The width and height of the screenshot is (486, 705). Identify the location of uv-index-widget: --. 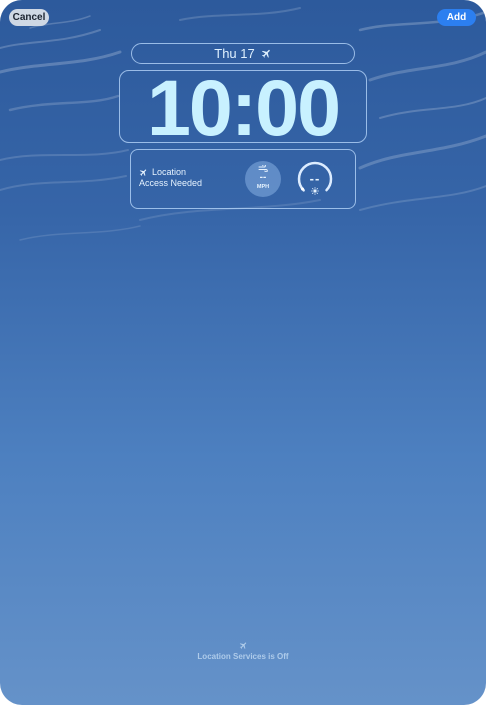
(315, 179).